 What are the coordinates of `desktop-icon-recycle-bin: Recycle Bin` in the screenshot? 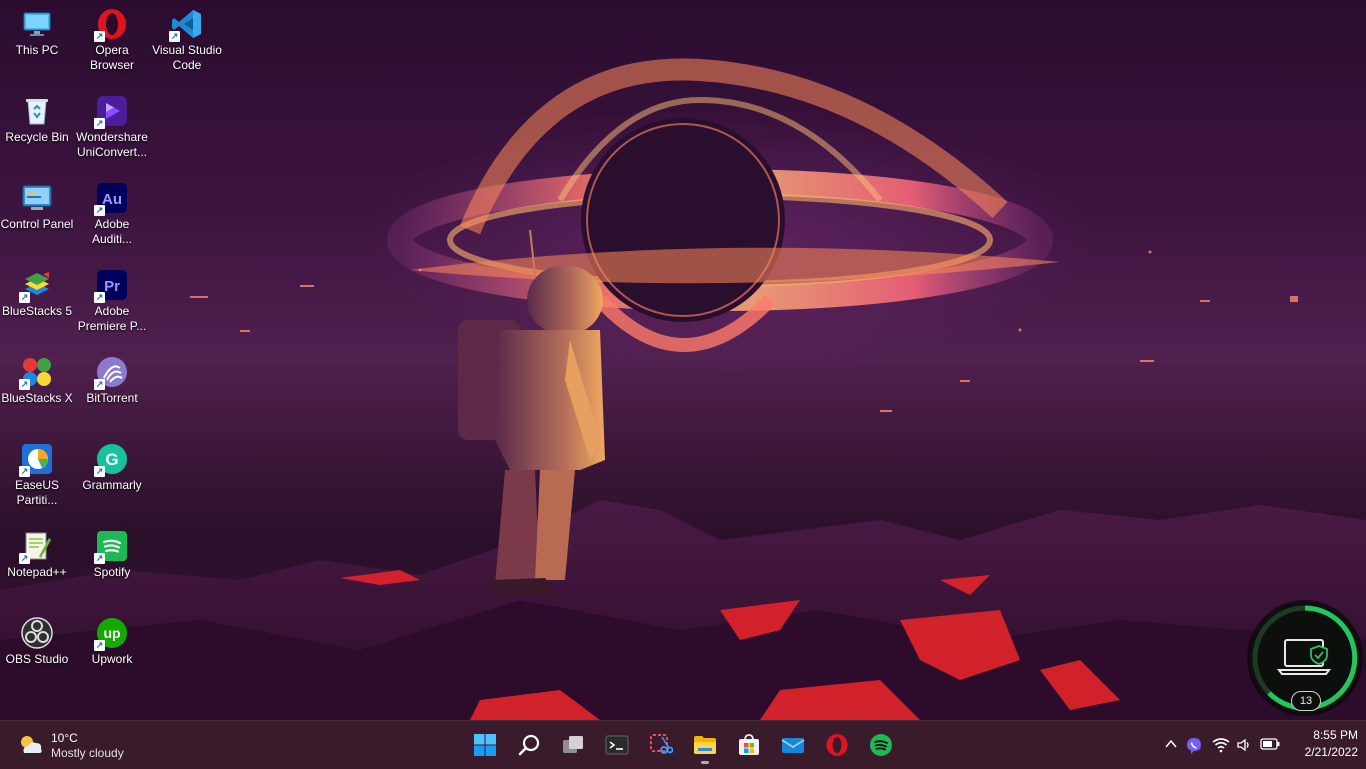 It's located at (37, 117).